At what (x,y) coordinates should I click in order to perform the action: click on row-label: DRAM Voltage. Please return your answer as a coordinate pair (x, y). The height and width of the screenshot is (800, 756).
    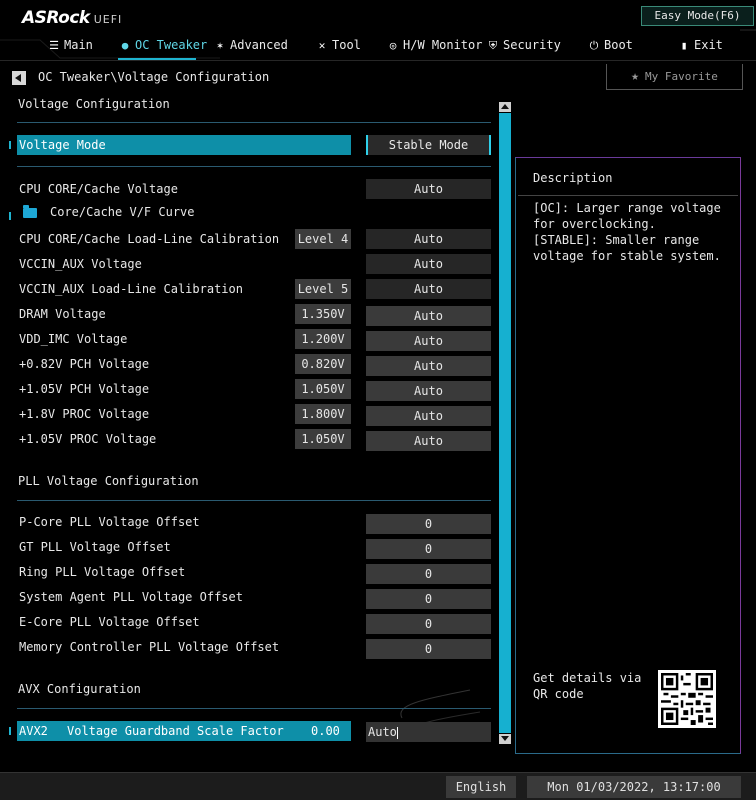
    Looking at the image, I should click on (62, 314).